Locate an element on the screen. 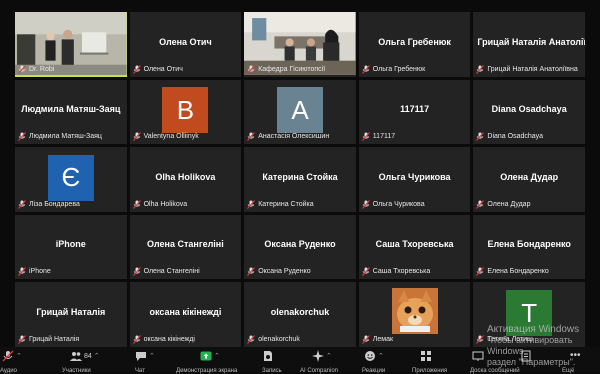 Image resolution: width=600 pixels, height=374 pixels. participant-tile: Оксана Руденко Оксана Руденко is located at coordinates (300, 247).